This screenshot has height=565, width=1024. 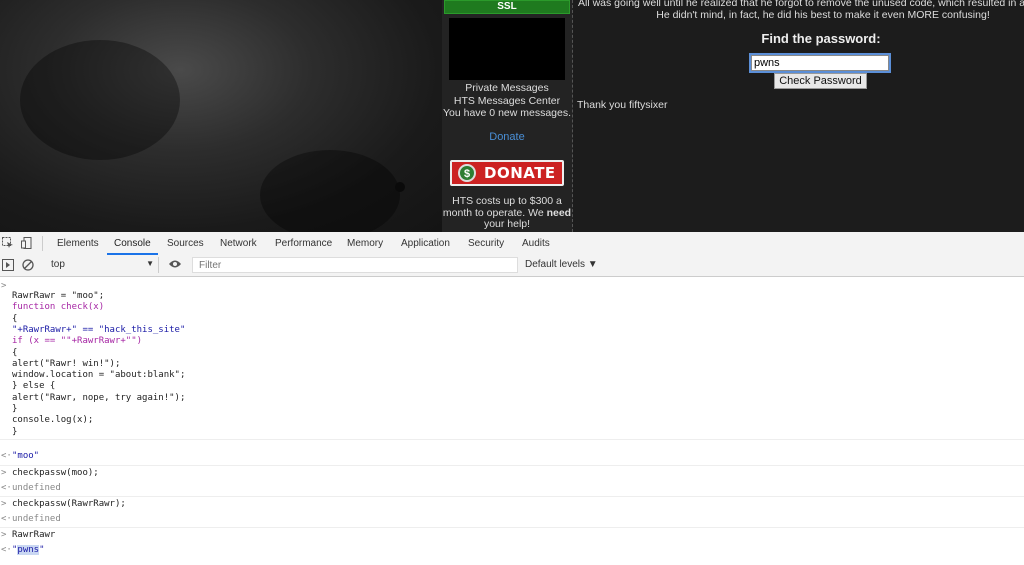 What do you see at coordinates (78, 243) in the screenshot?
I see `tab-elements: Elements` at bounding box center [78, 243].